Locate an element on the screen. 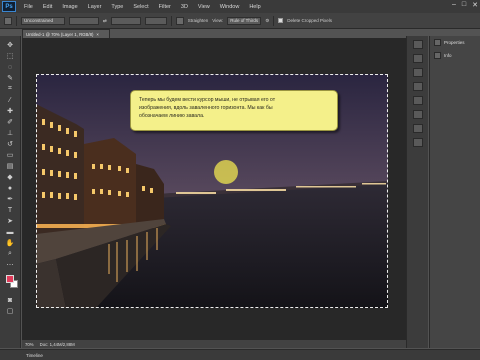  history-panel-icon is located at coordinates (417, 44).